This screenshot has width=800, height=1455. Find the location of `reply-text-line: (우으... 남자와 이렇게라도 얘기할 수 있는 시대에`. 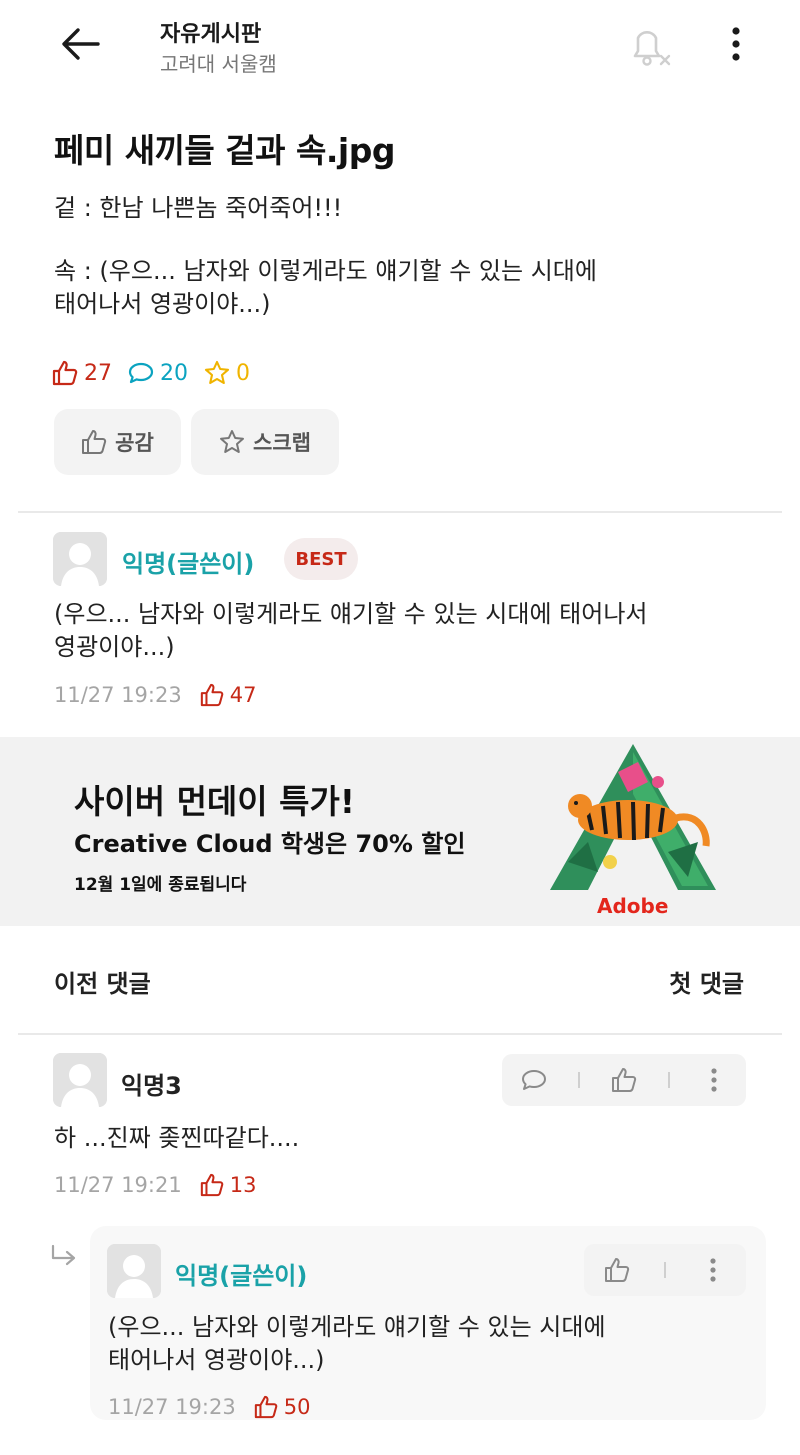

reply-text-line: (우으... 남자와 이렇게라도 얘기할 수 있는 시대에 is located at coordinates (357, 1327).